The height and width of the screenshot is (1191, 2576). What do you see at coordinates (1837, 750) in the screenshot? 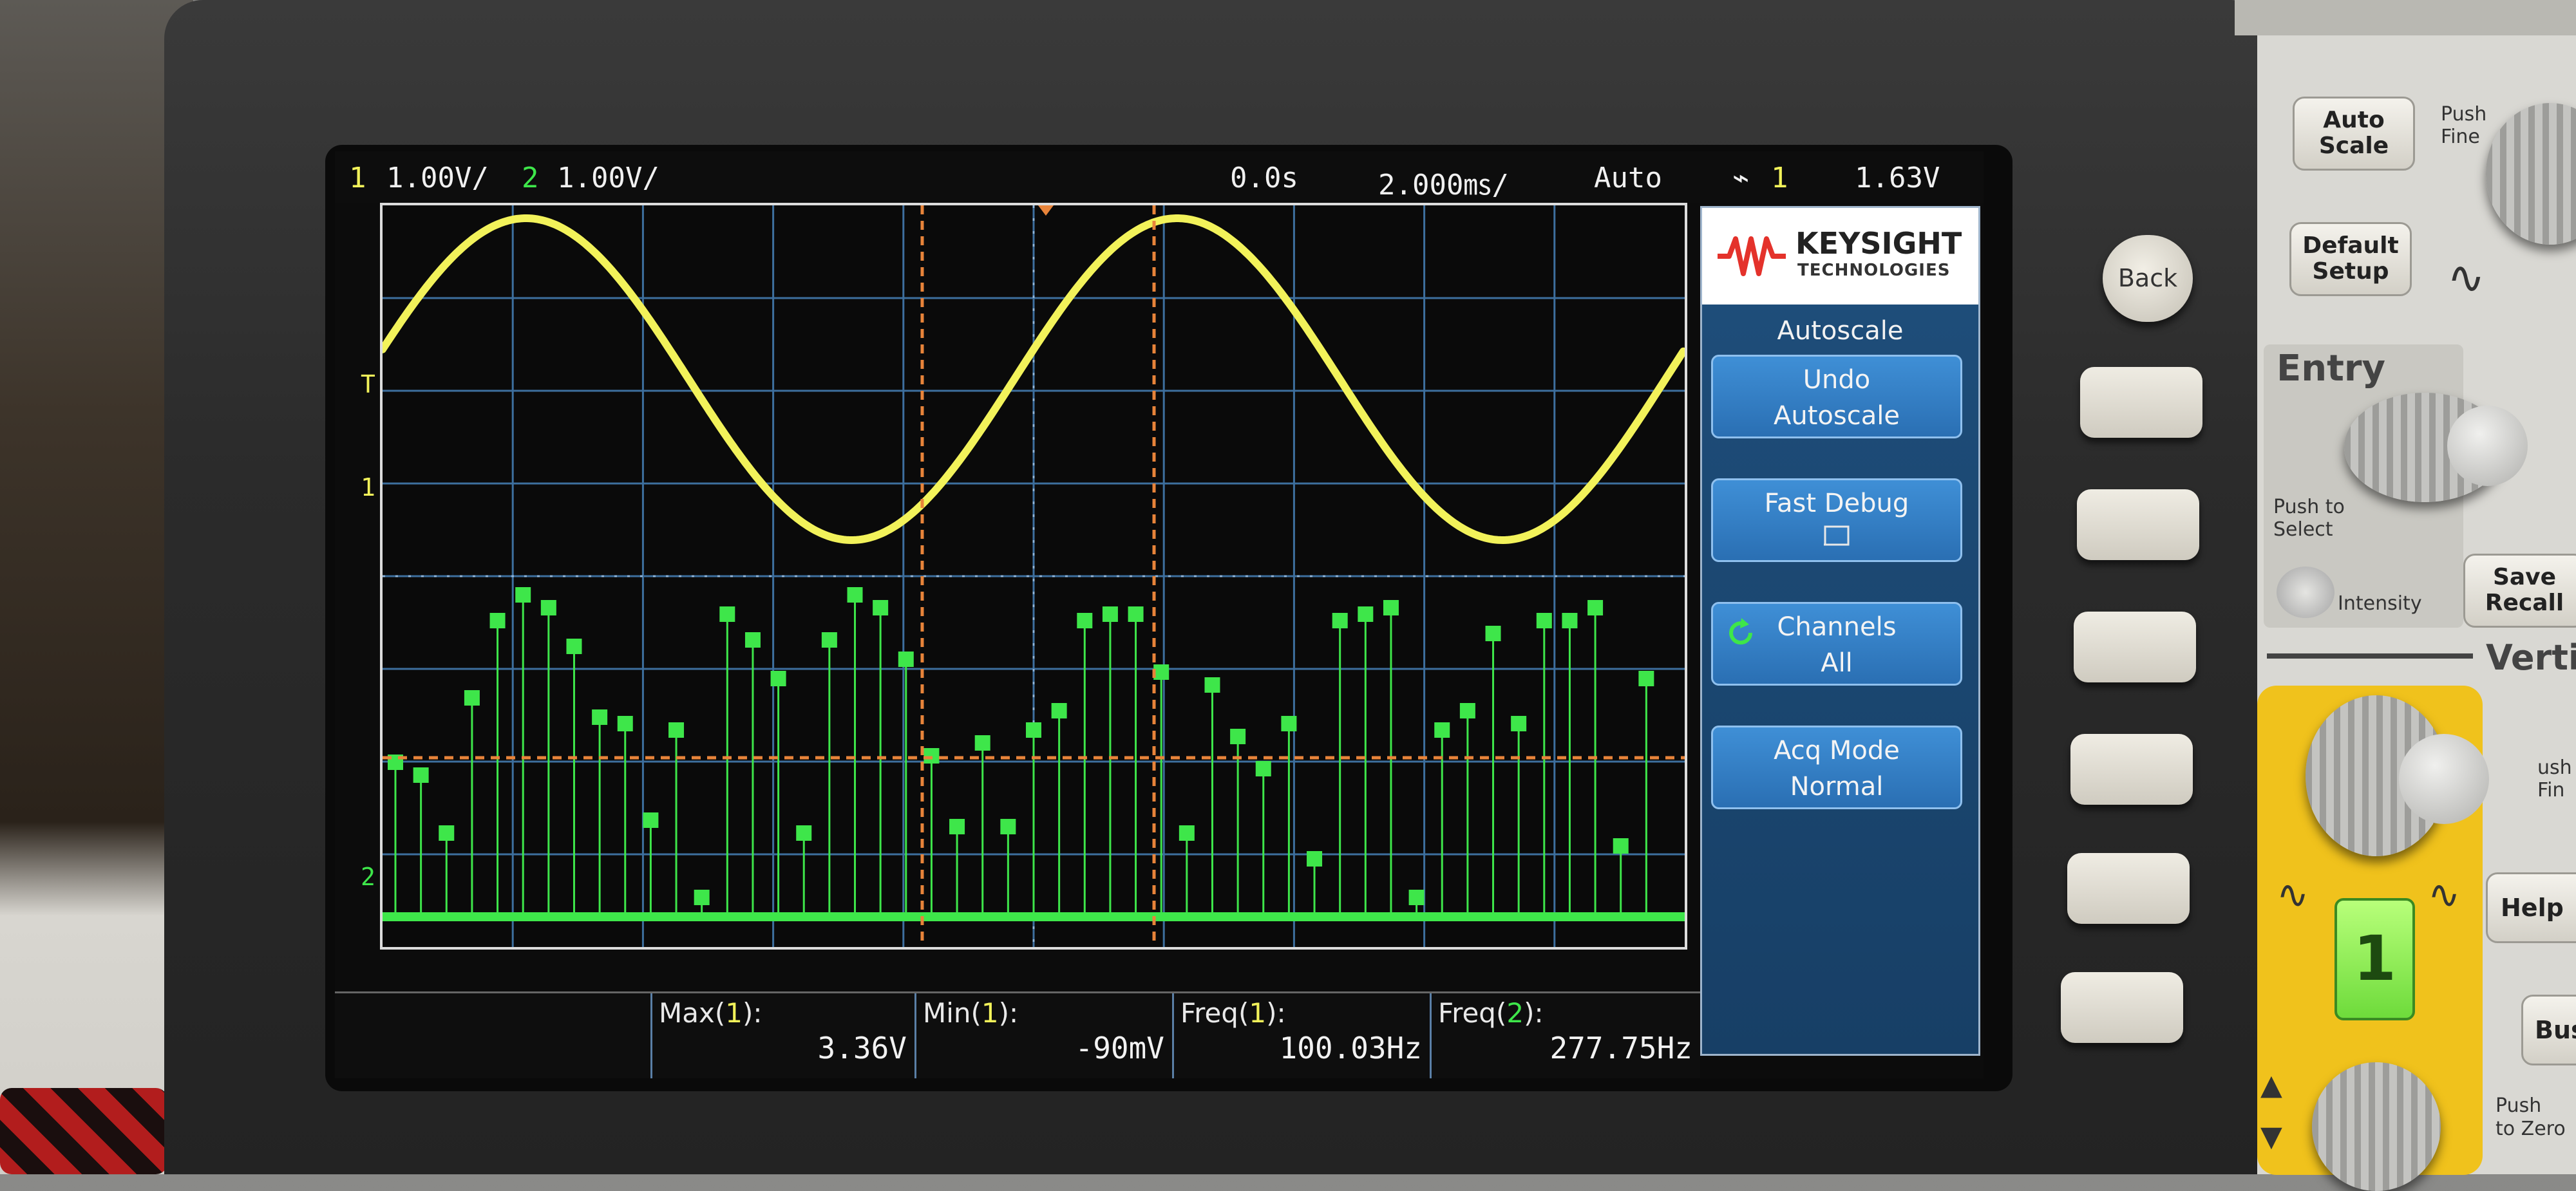
I see `softkey-label: Acq Mode` at bounding box center [1837, 750].